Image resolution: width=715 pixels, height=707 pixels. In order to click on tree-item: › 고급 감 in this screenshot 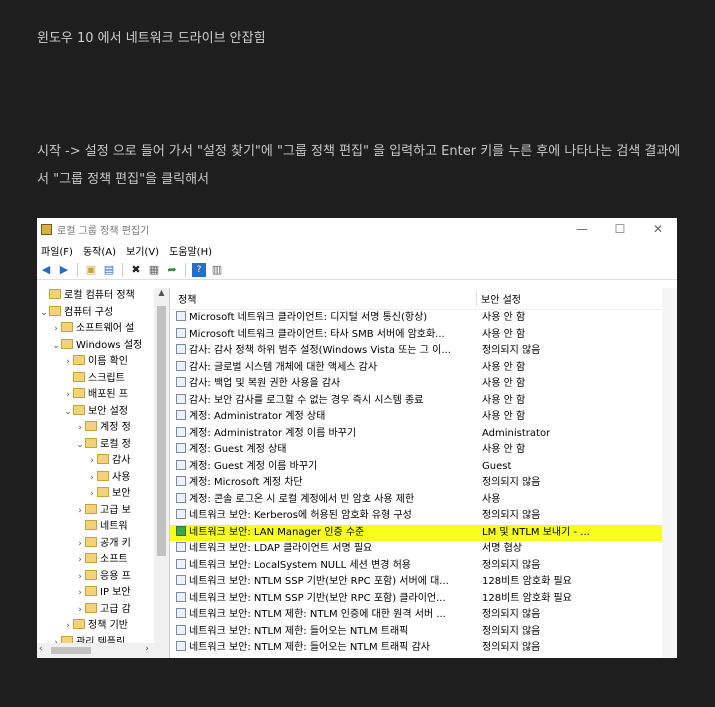, I will do `click(103, 610)`.